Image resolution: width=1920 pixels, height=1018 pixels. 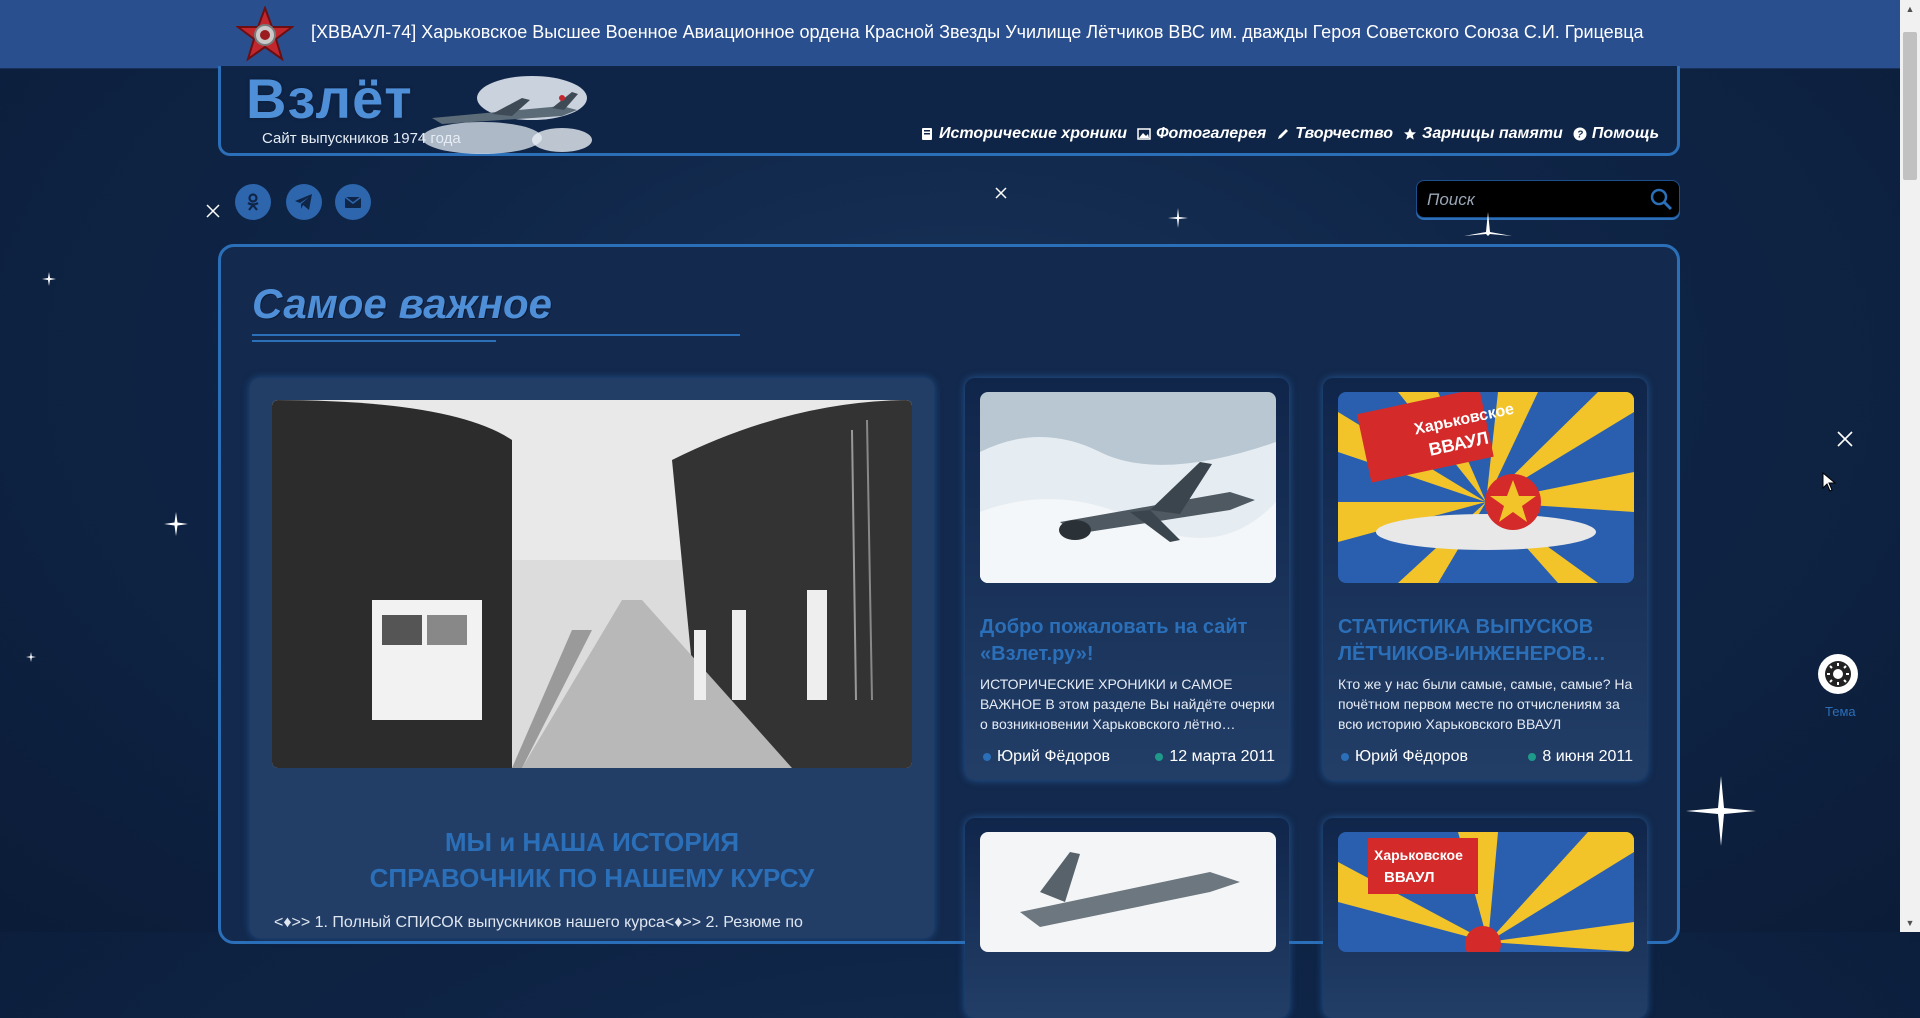 What do you see at coordinates (1130, 641) in the screenshot?
I see `card-title: Добро пожаловать на сайт «Взлет.ру»!` at bounding box center [1130, 641].